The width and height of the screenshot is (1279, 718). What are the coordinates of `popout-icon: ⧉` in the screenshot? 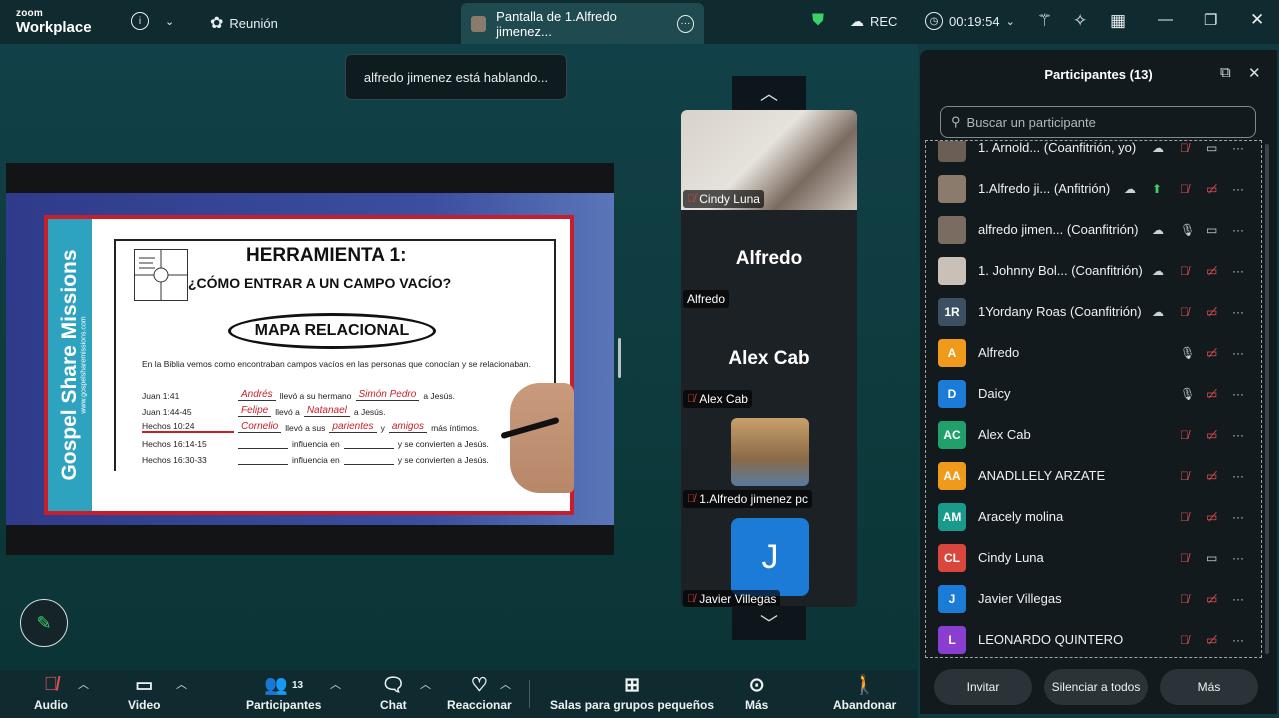 It's located at (1225, 72).